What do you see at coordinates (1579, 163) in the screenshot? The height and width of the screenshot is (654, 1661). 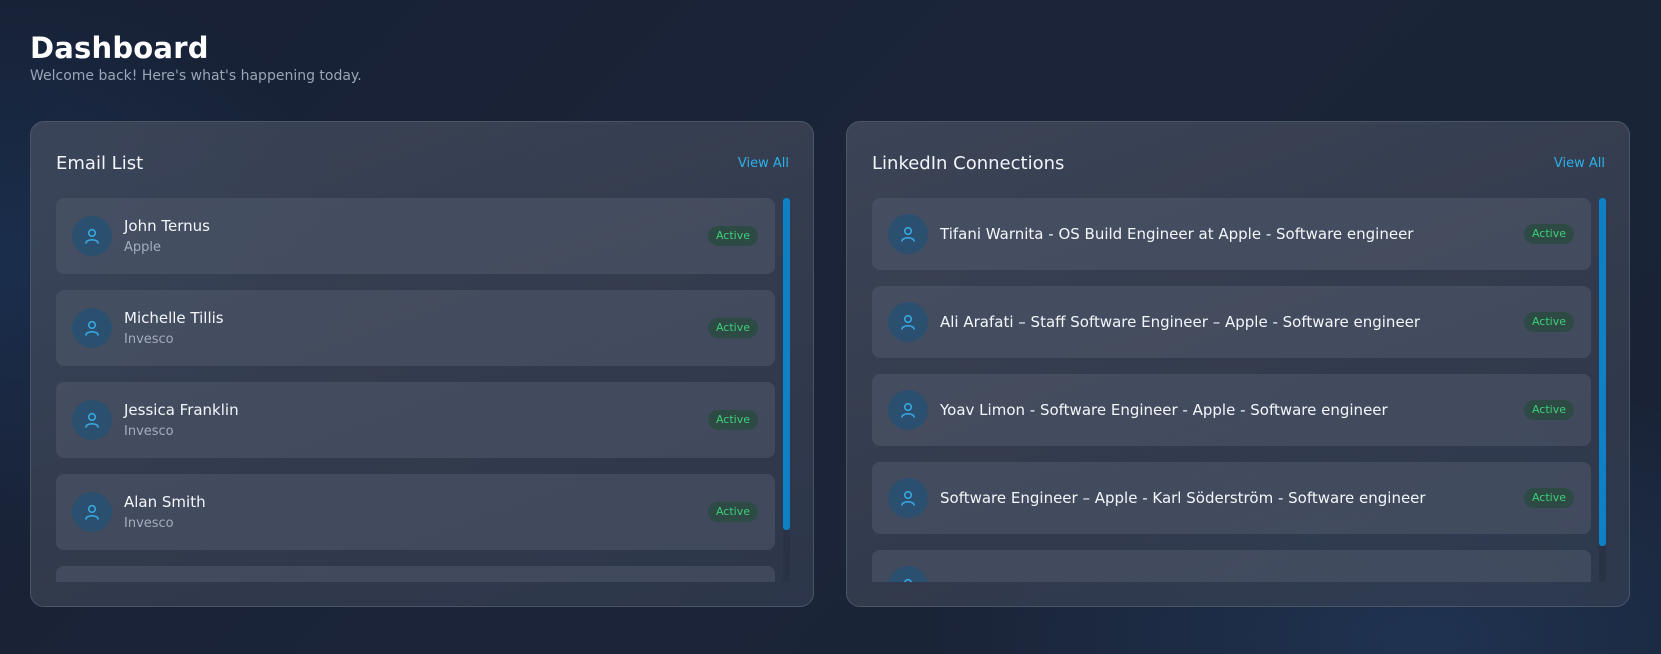 I see `linkedin-view-all-link: View All` at bounding box center [1579, 163].